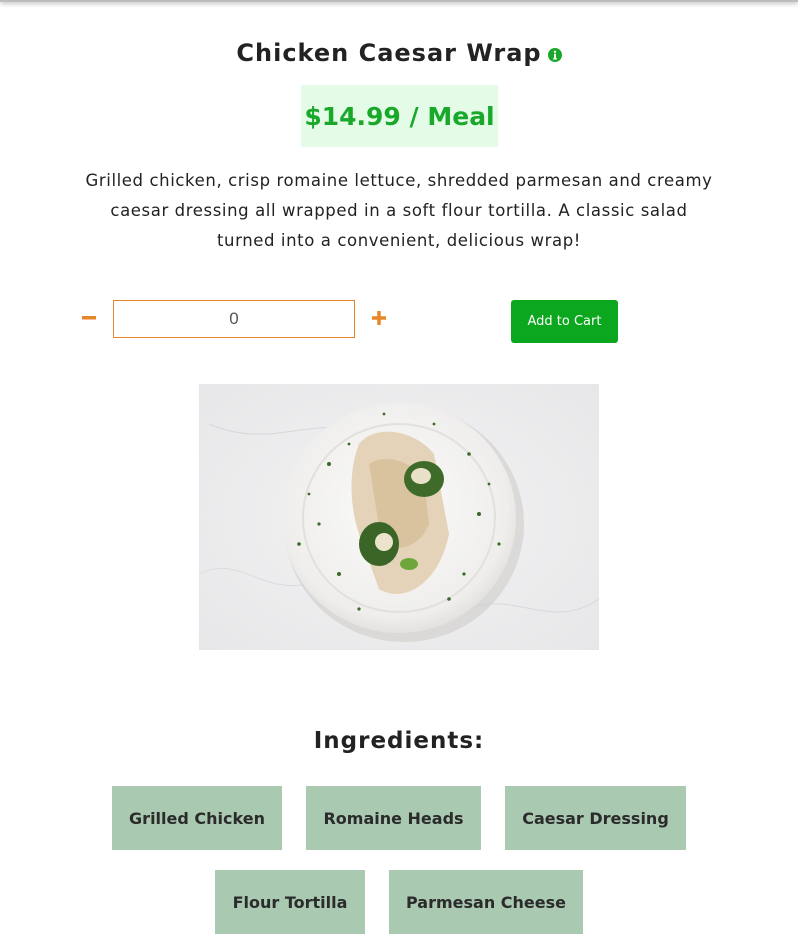  I want to click on product-image, so click(399, 517).